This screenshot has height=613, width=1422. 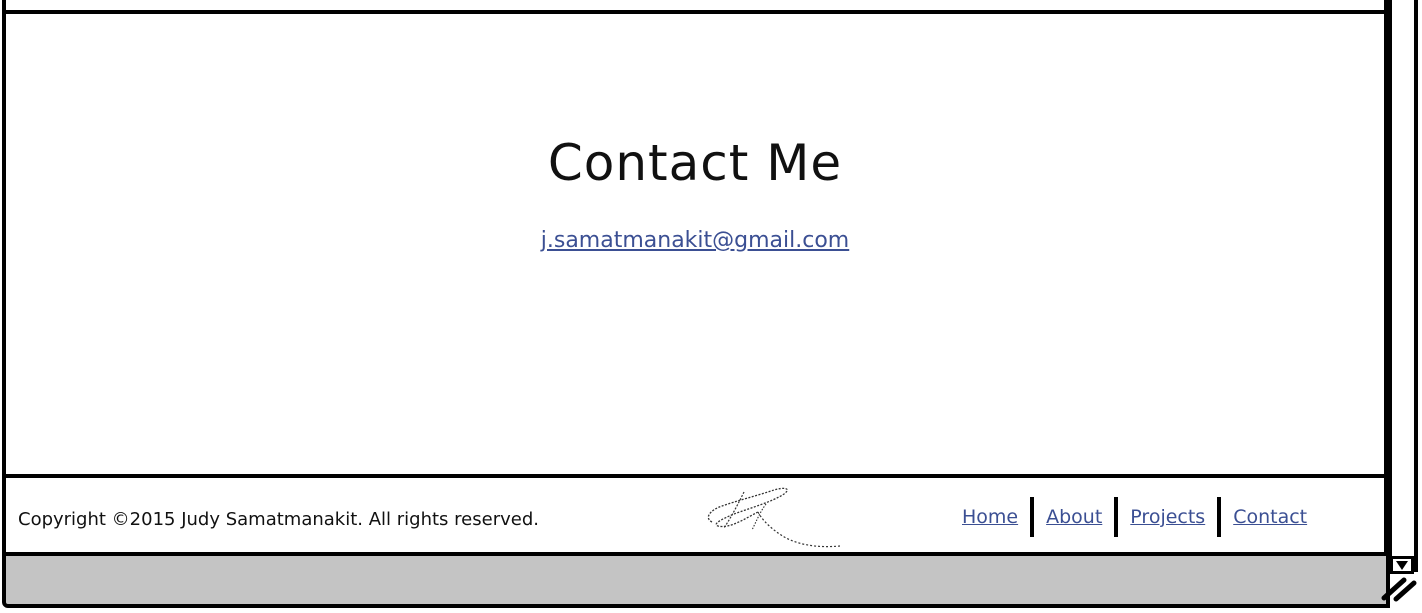 I want to click on footer-divider, so click(x=696, y=476).